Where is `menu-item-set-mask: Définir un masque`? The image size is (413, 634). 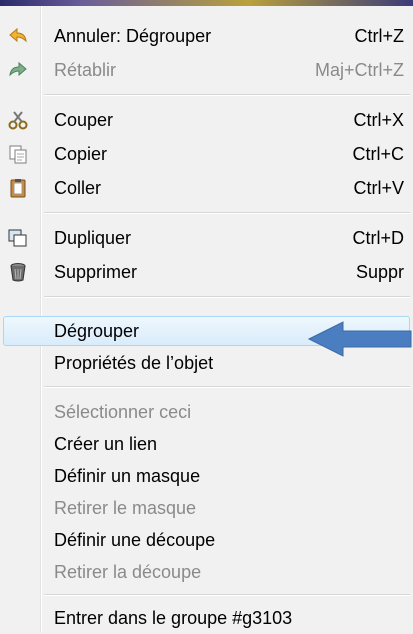
menu-item-set-mask: Définir un masque is located at coordinates (206, 476).